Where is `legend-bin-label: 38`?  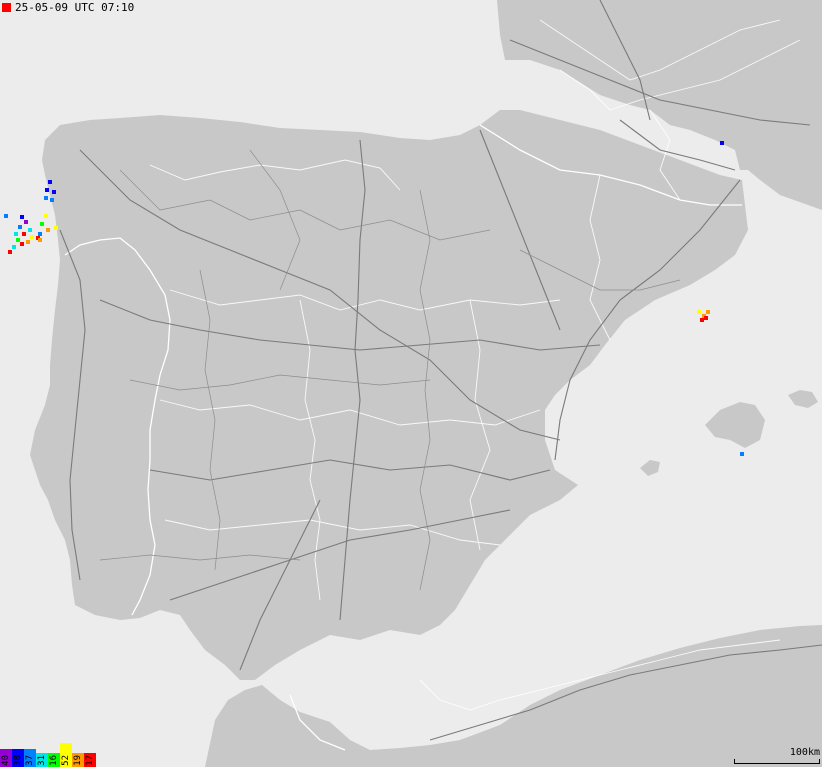
legend-bin-label: 38 is located at coordinates (18, 760).